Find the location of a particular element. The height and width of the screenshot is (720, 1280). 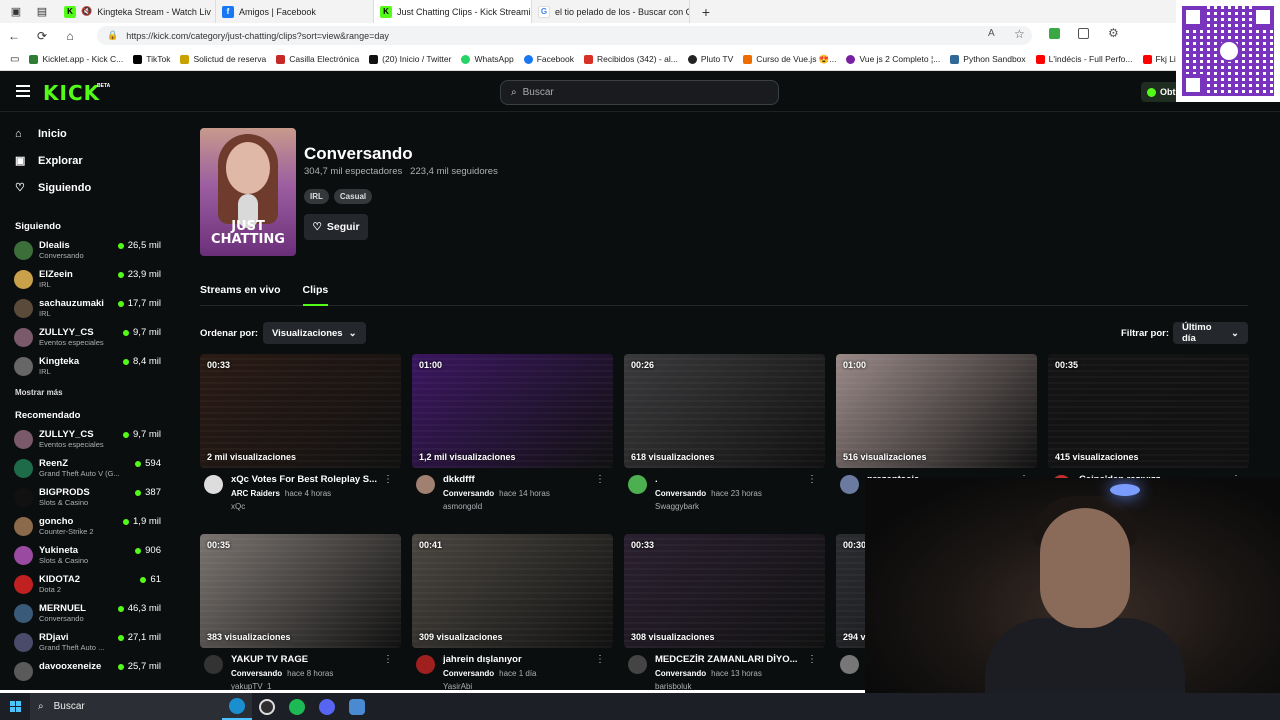

clip-thumbnail: 00:33 308 visualizaciones is located at coordinates (724, 591).